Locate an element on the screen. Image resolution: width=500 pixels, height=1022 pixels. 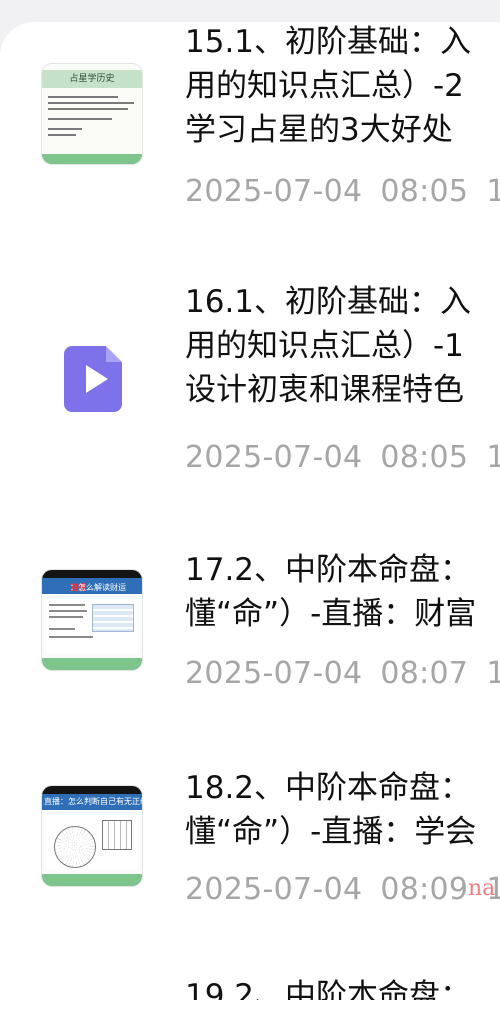
slide-thumbnail: 直播：怎么判断自己有无正缘 is located at coordinates (92, 836).